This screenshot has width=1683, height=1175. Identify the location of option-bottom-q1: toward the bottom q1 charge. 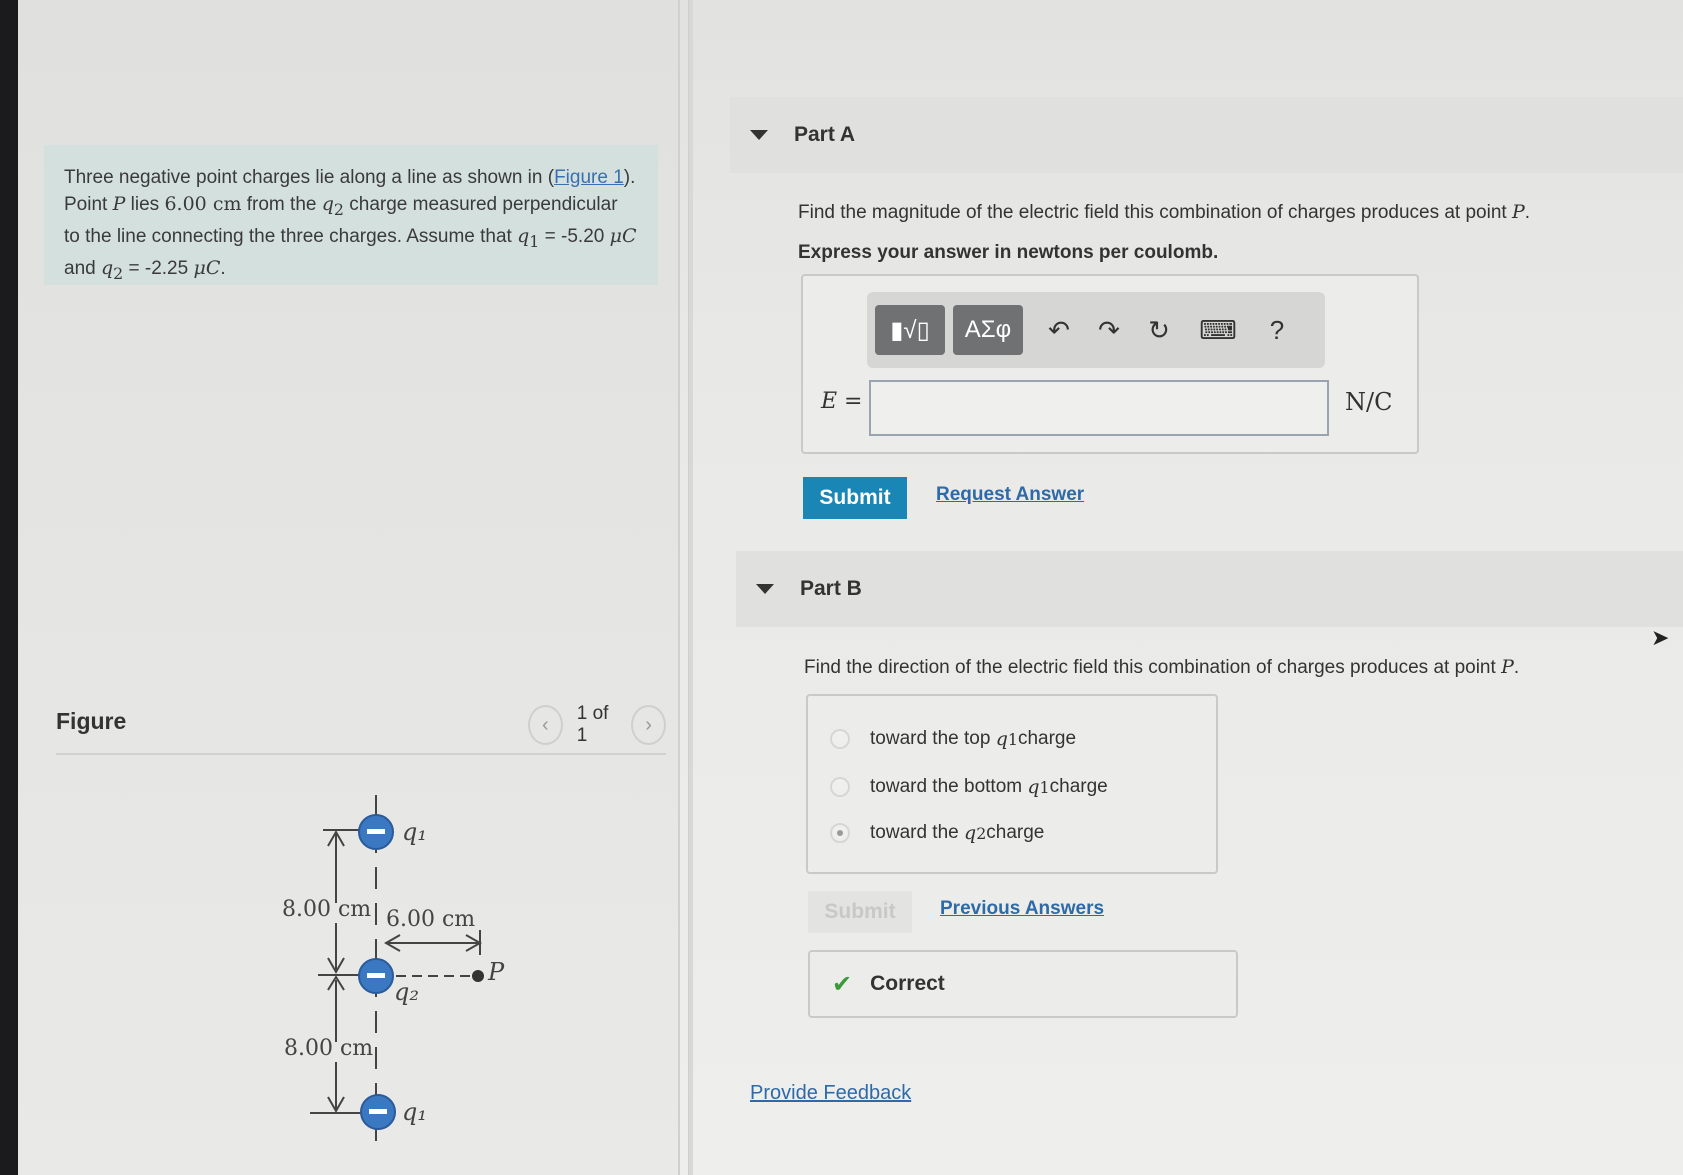
(969, 787).